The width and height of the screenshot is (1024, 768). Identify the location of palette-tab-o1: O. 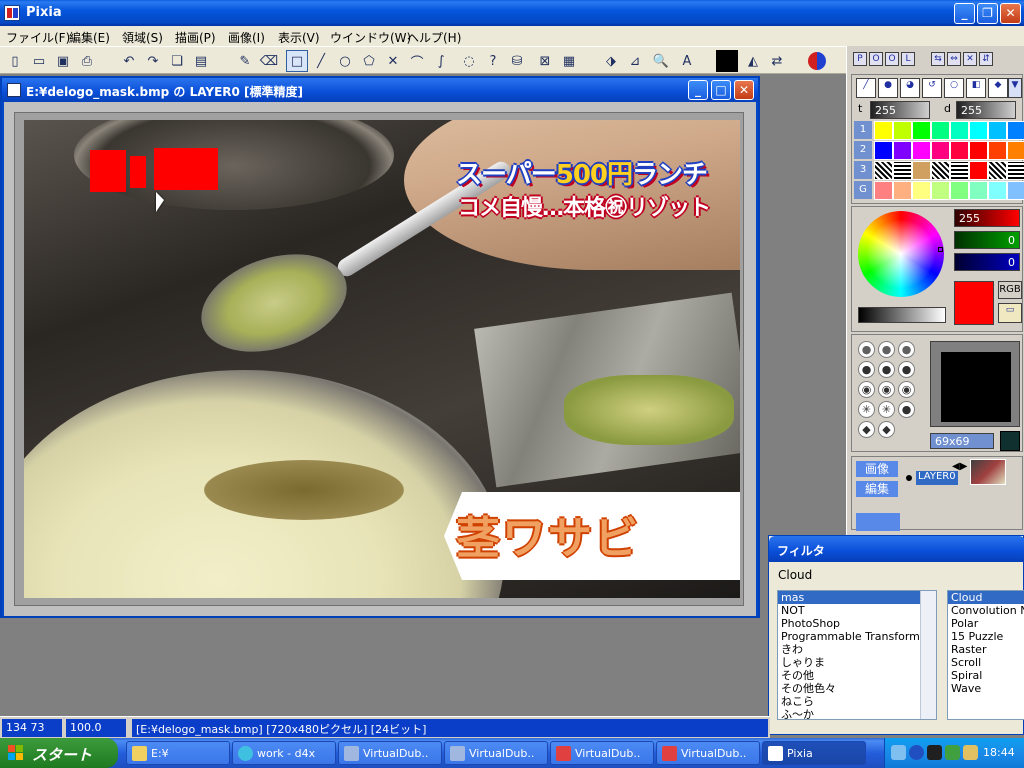
(876, 59).